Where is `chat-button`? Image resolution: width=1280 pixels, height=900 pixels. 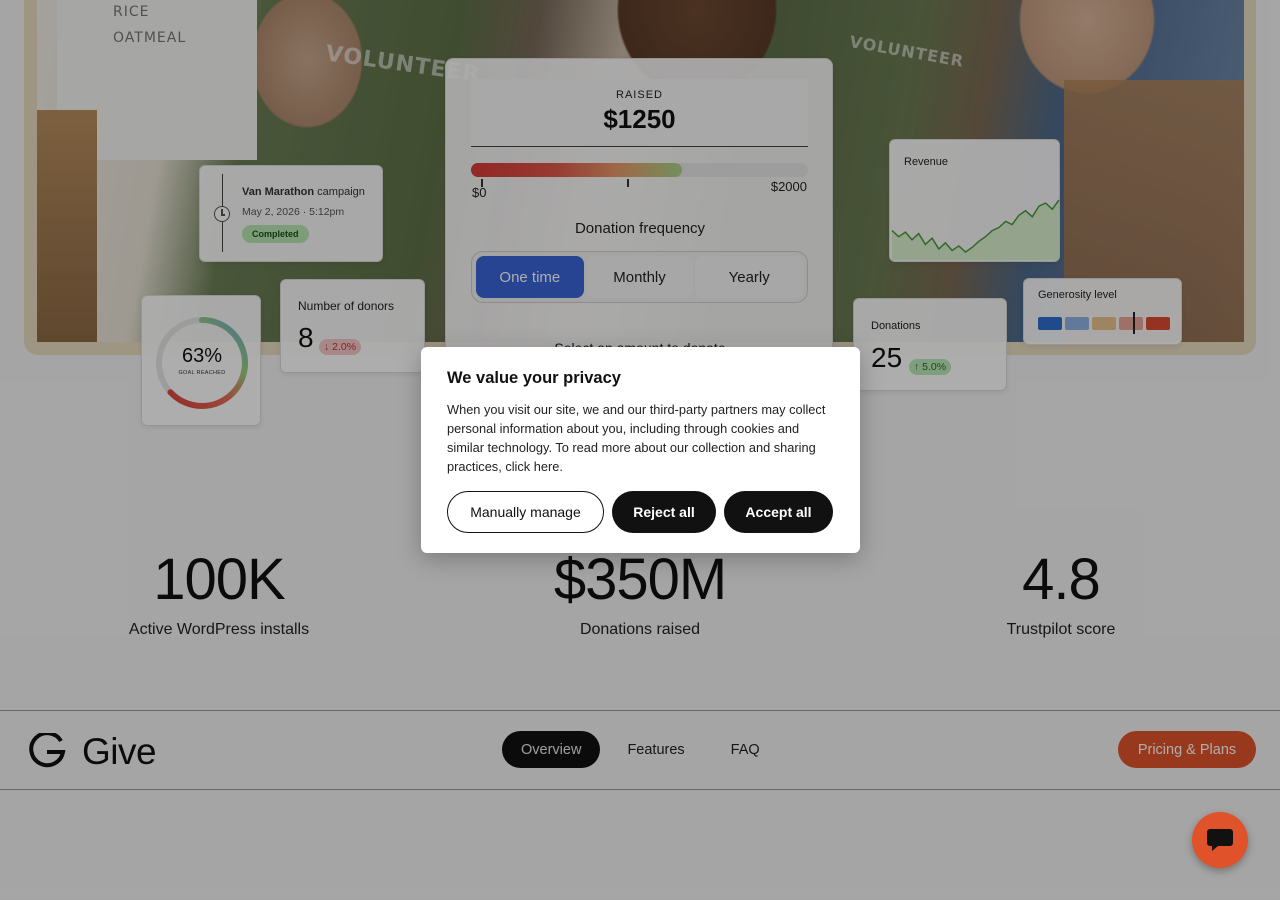 chat-button is located at coordinates (1220, 840).